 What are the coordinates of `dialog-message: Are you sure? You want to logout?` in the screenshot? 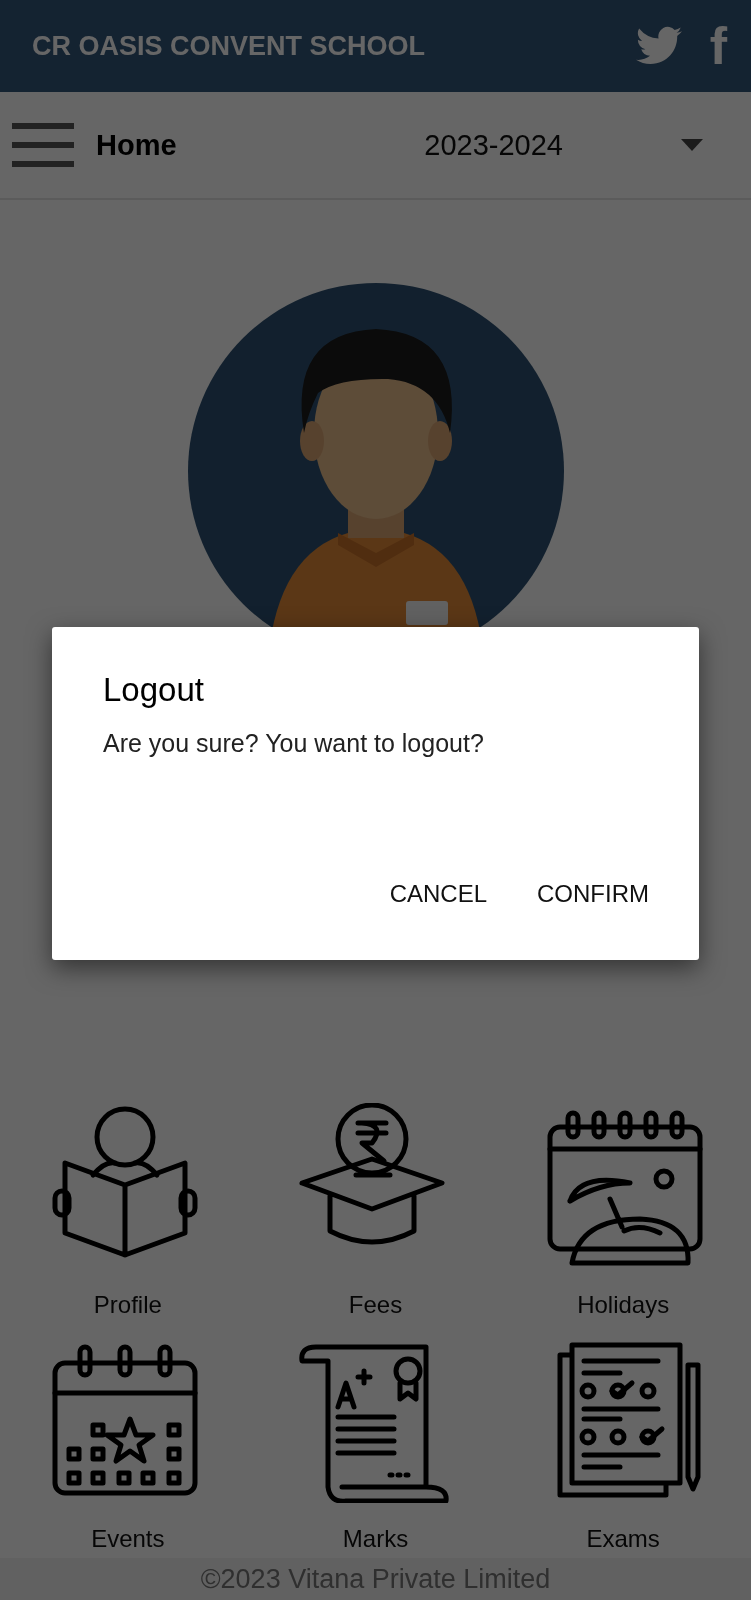 It's located at (294, 743).